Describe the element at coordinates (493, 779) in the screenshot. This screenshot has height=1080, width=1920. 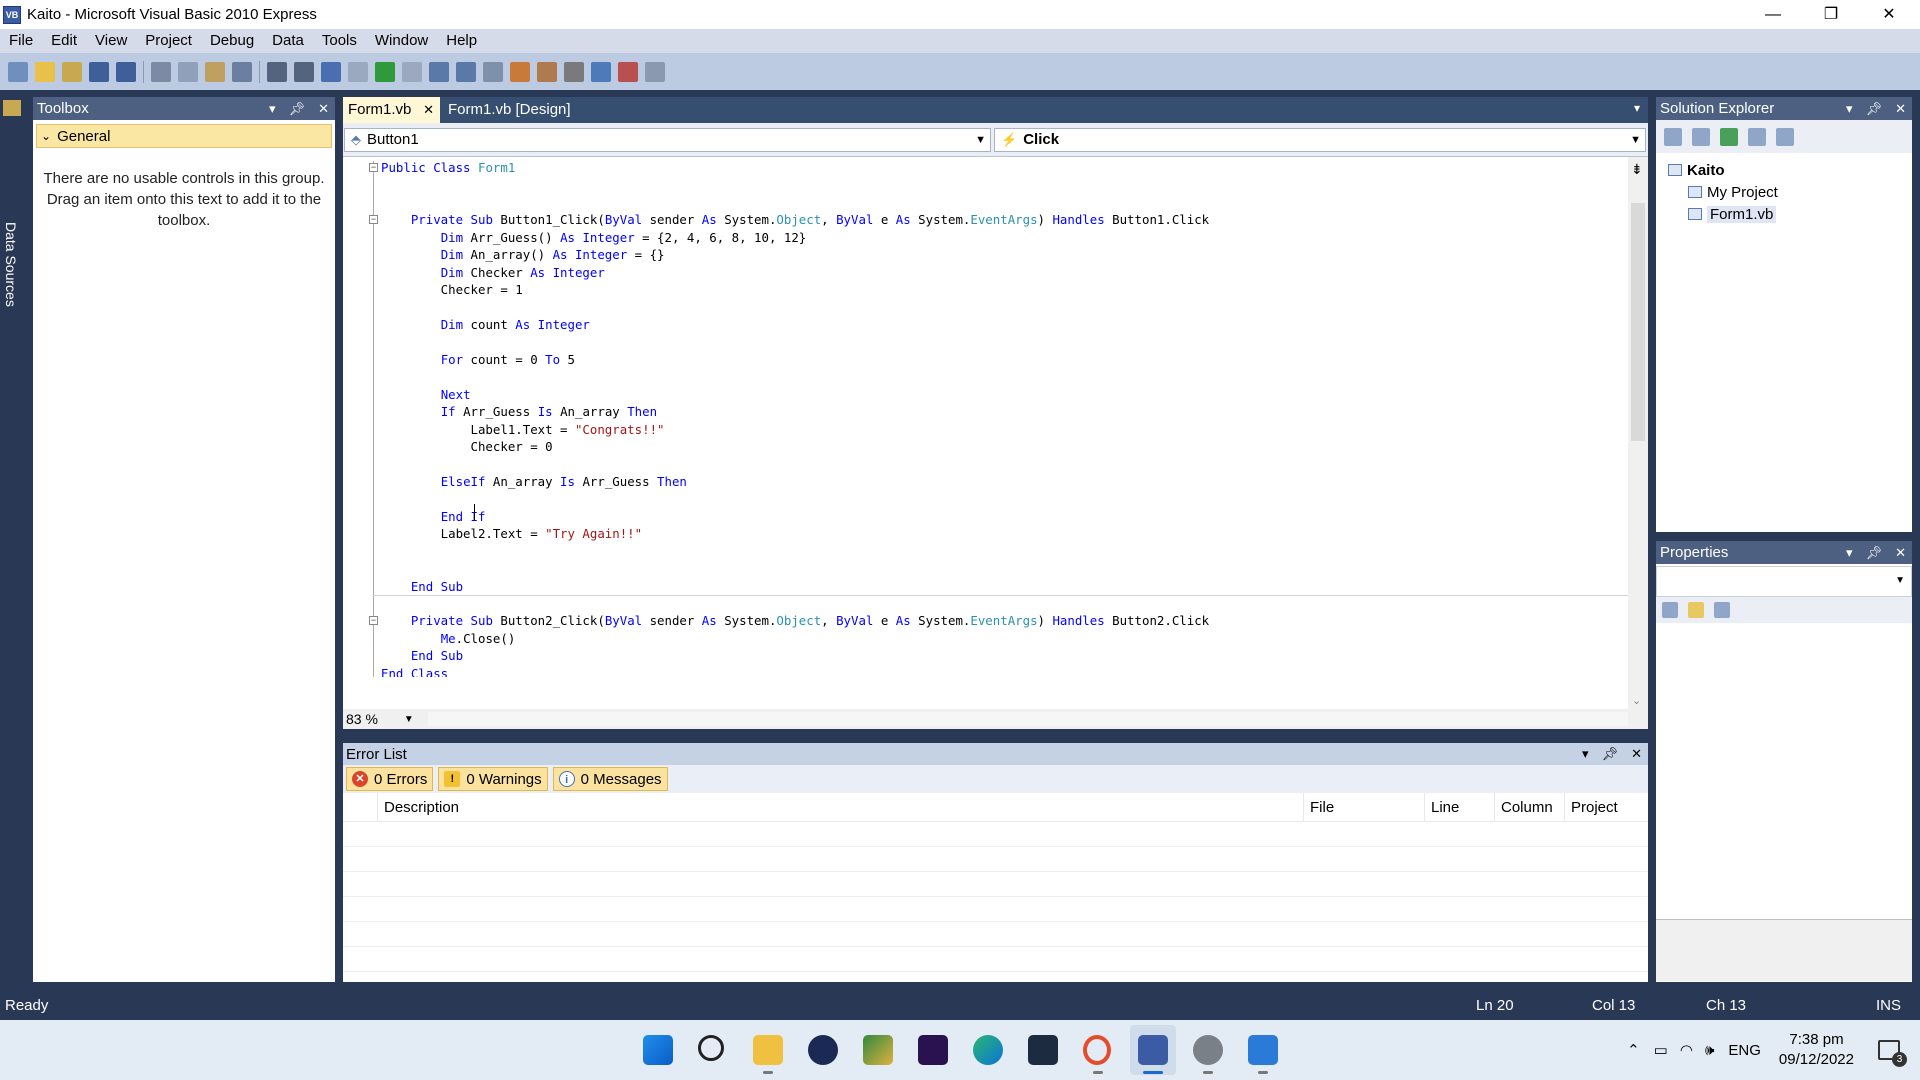
I see `warnings-filter-button: ! 0 Warnings` at that location.